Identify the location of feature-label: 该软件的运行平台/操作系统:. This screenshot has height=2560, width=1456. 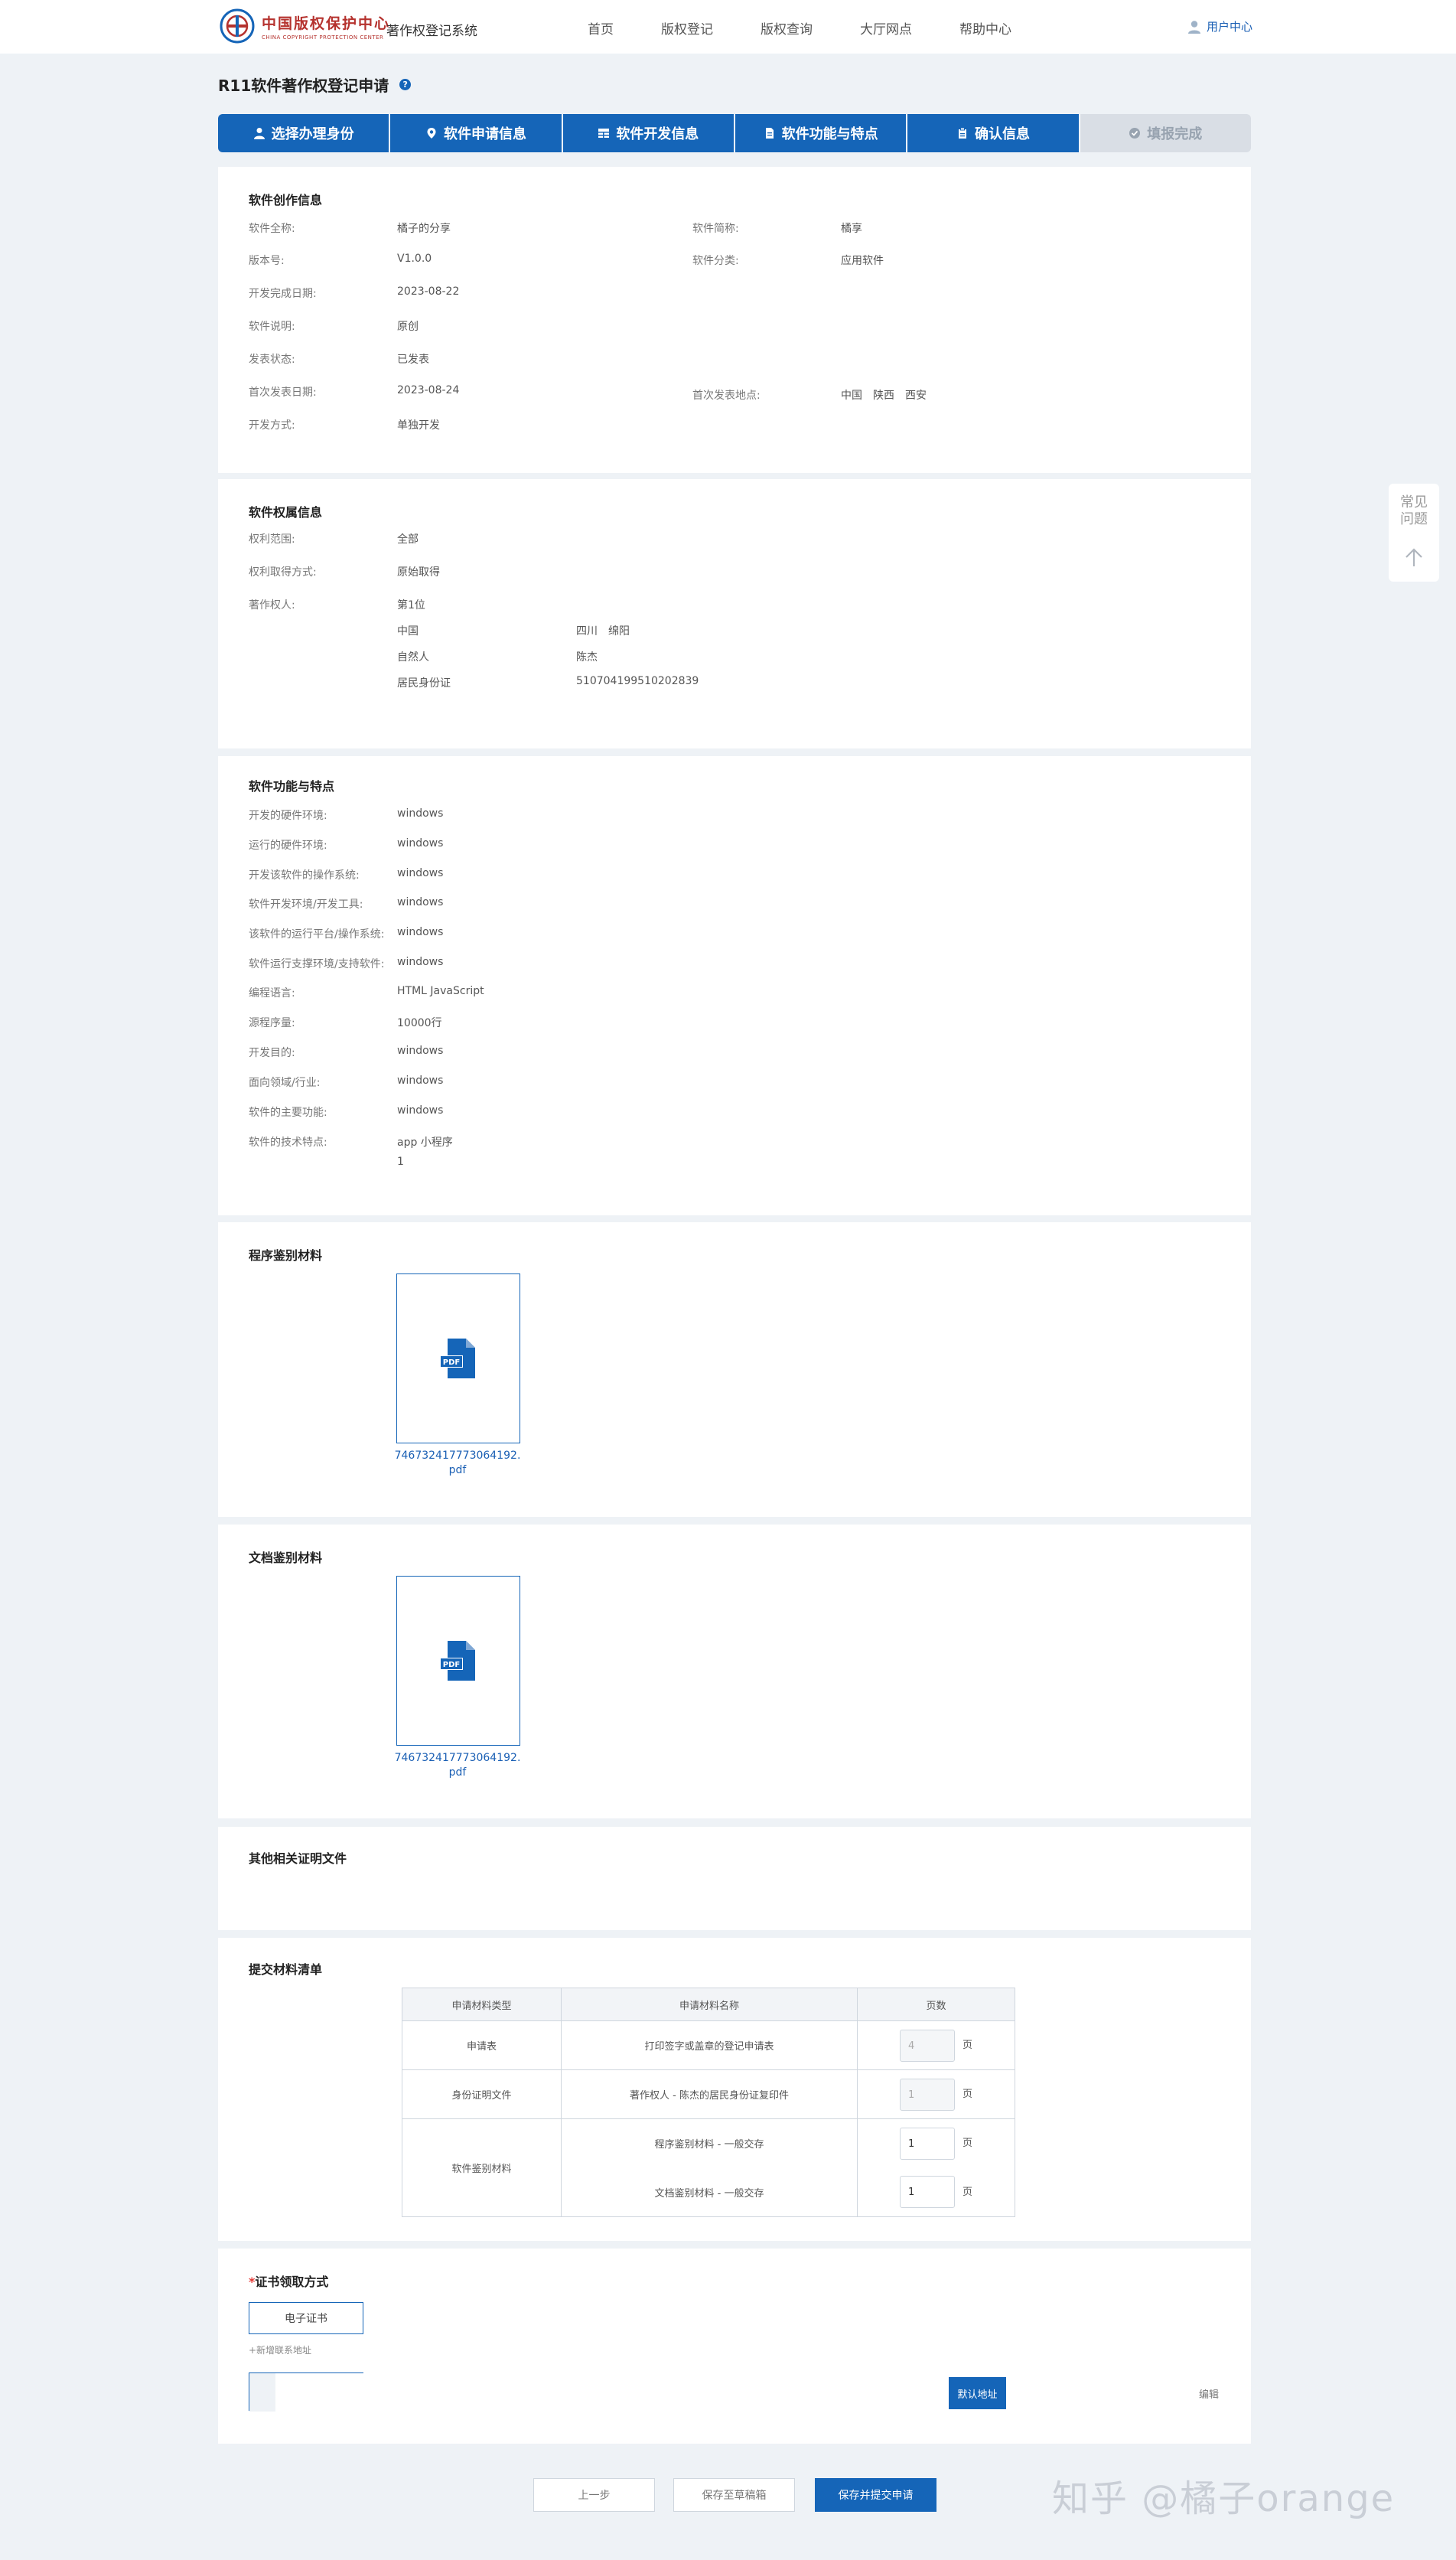
(317, 934).